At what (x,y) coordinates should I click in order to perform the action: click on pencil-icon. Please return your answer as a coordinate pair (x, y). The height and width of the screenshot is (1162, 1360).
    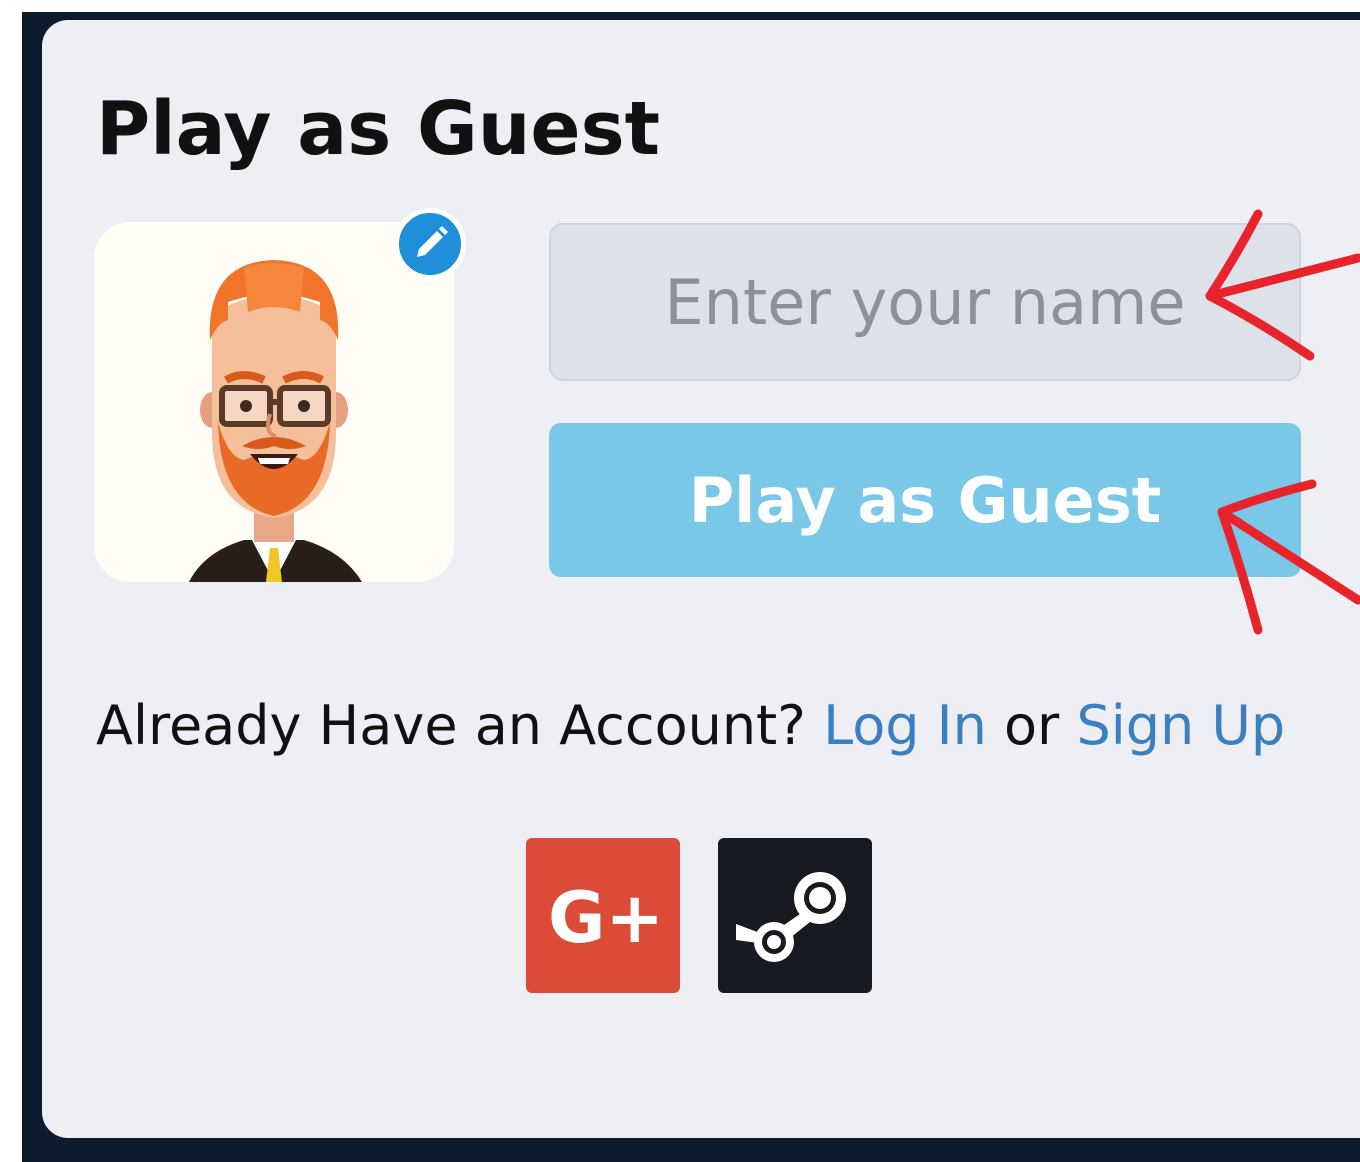
    Looking at the image, I should click on (432, 241).